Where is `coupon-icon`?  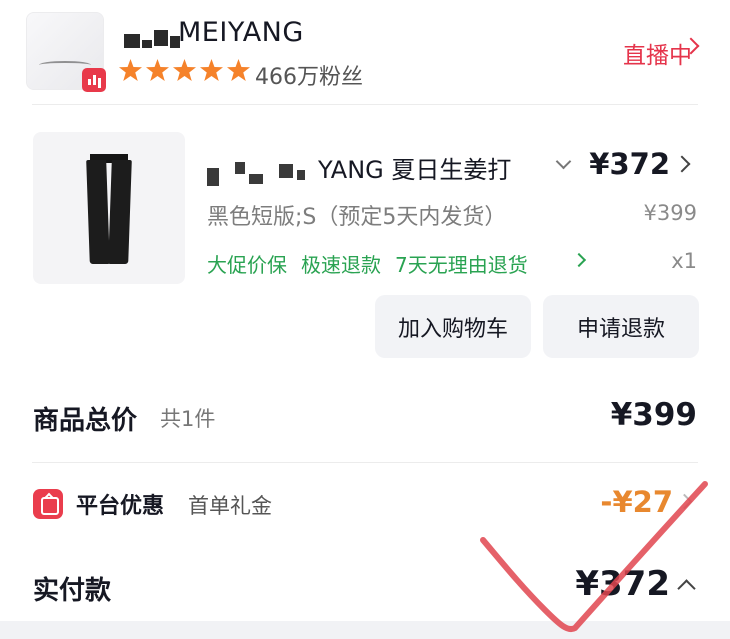 coupon-icon is located at coordinates (48, 504).